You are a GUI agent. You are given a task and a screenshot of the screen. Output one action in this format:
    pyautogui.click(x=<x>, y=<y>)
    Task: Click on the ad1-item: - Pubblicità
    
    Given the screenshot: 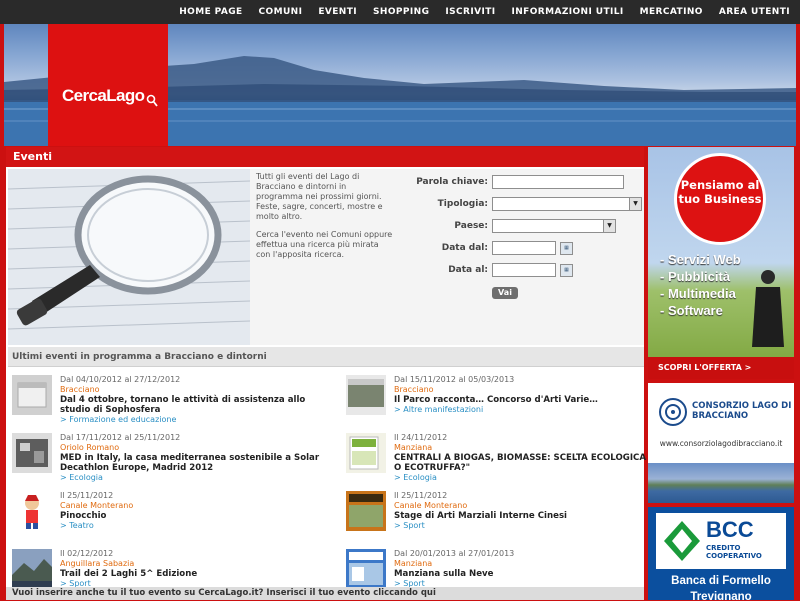 What is the action you would take?
    pyautogui.click(x=695, y=276)
    